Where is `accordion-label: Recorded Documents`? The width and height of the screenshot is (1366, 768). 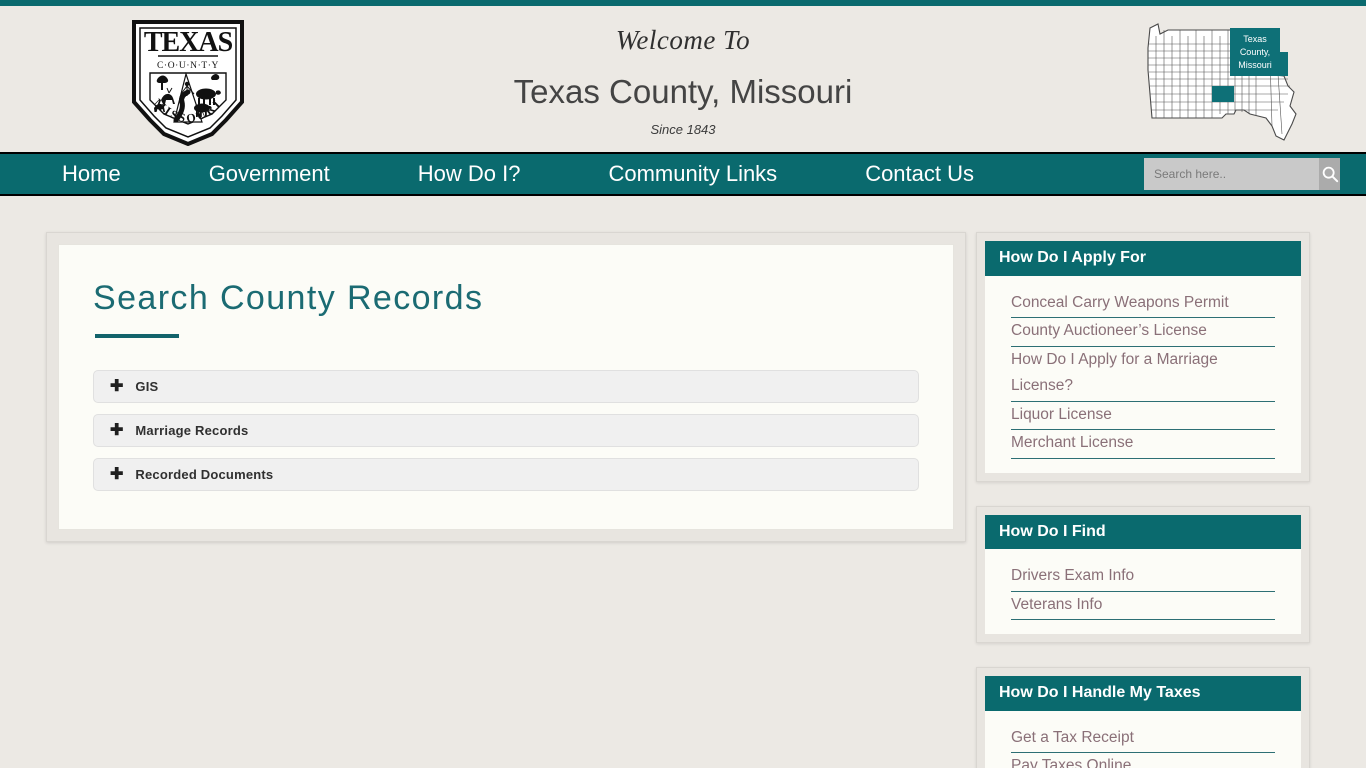 accordion-label: Recorded Documents is located at coordinates (204, 475).